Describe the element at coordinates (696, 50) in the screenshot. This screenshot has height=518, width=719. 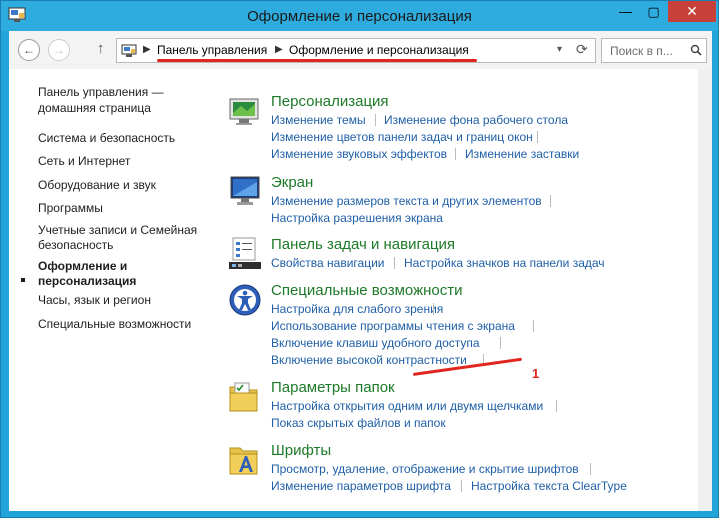
I see `search-icon` at that location.